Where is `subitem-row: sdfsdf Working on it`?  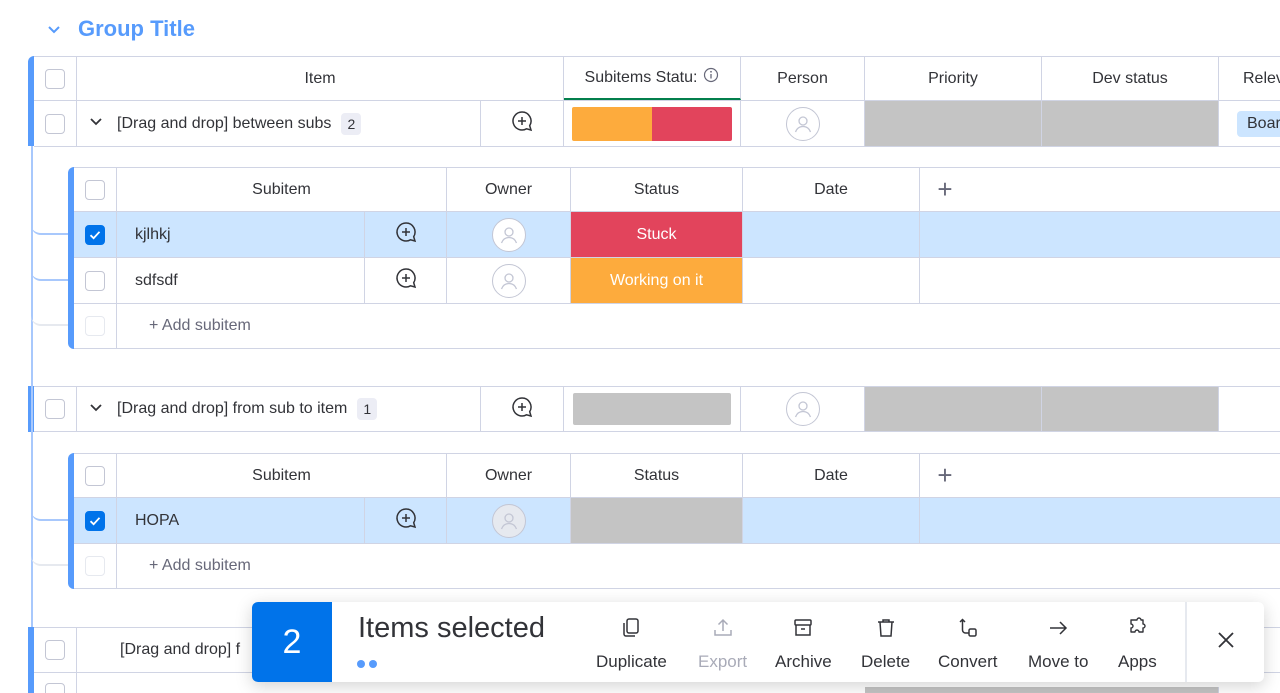
subitem-row: sdfsdf Working on it is located at coordinates (677, 281).